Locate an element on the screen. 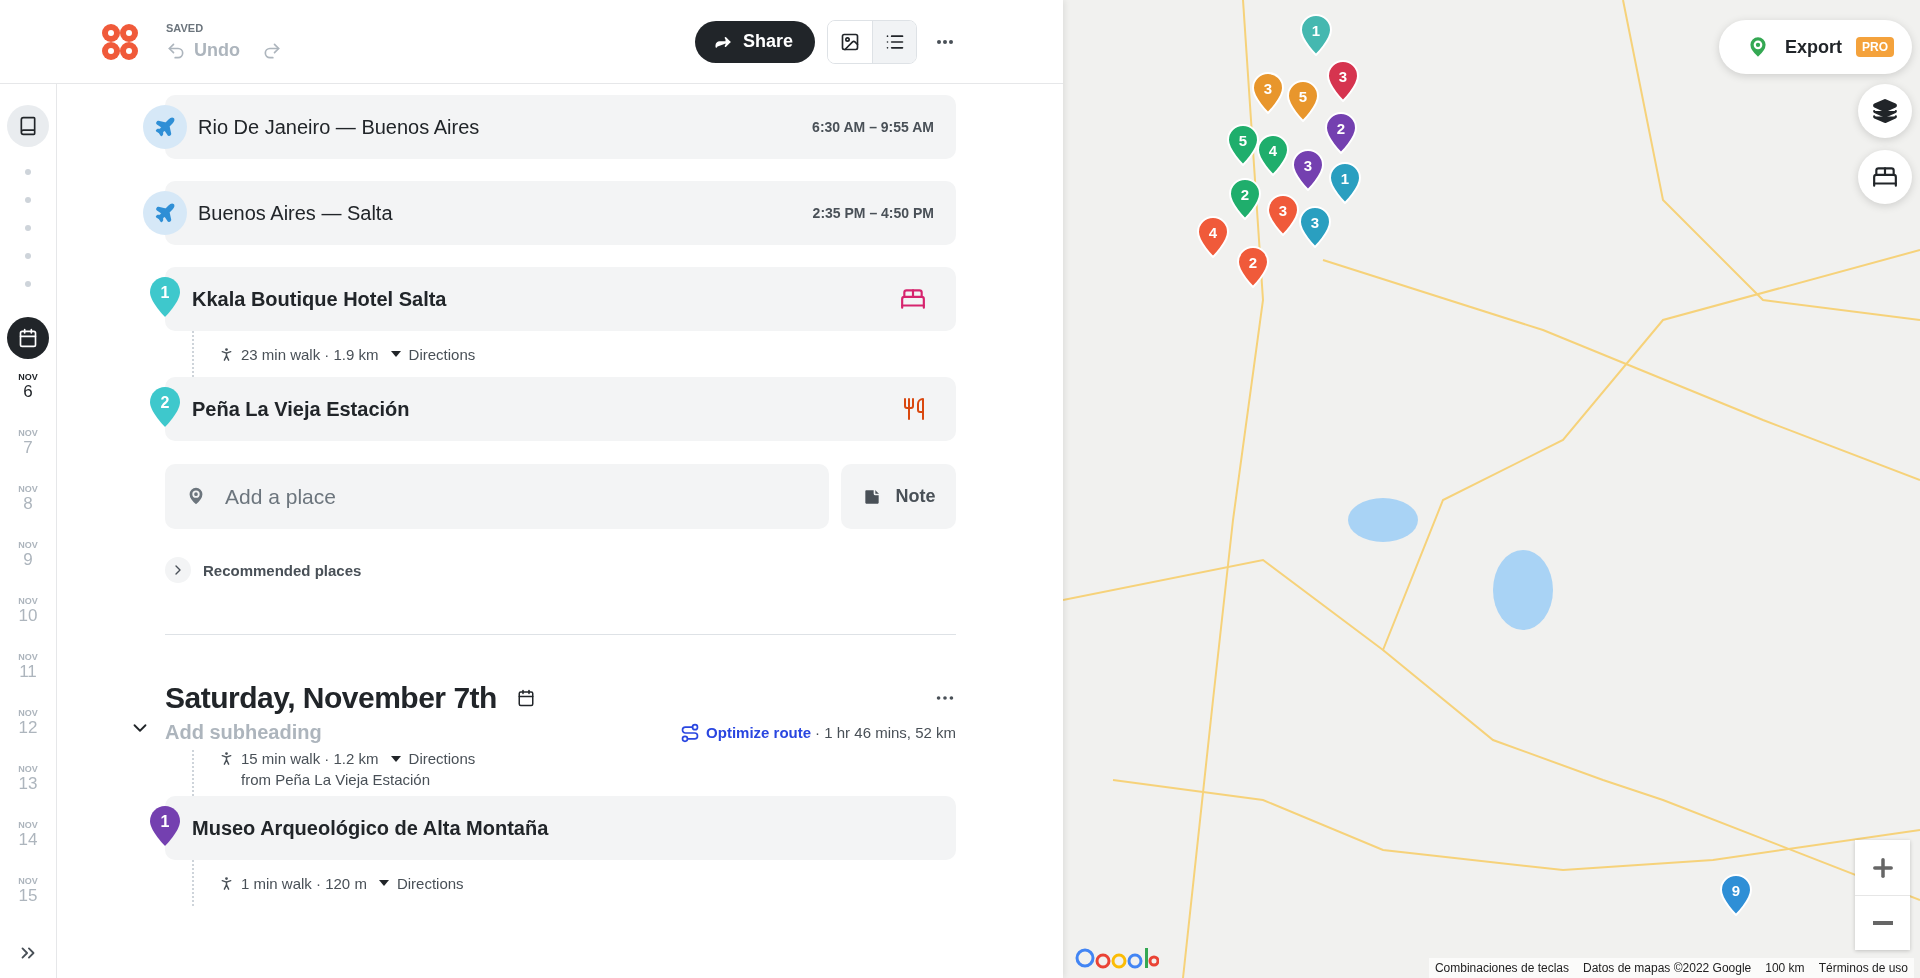 Image resolution: width=1920 pixels, height=978 pixels. pro-badge: PRO is located at coordinates (1875, 47).